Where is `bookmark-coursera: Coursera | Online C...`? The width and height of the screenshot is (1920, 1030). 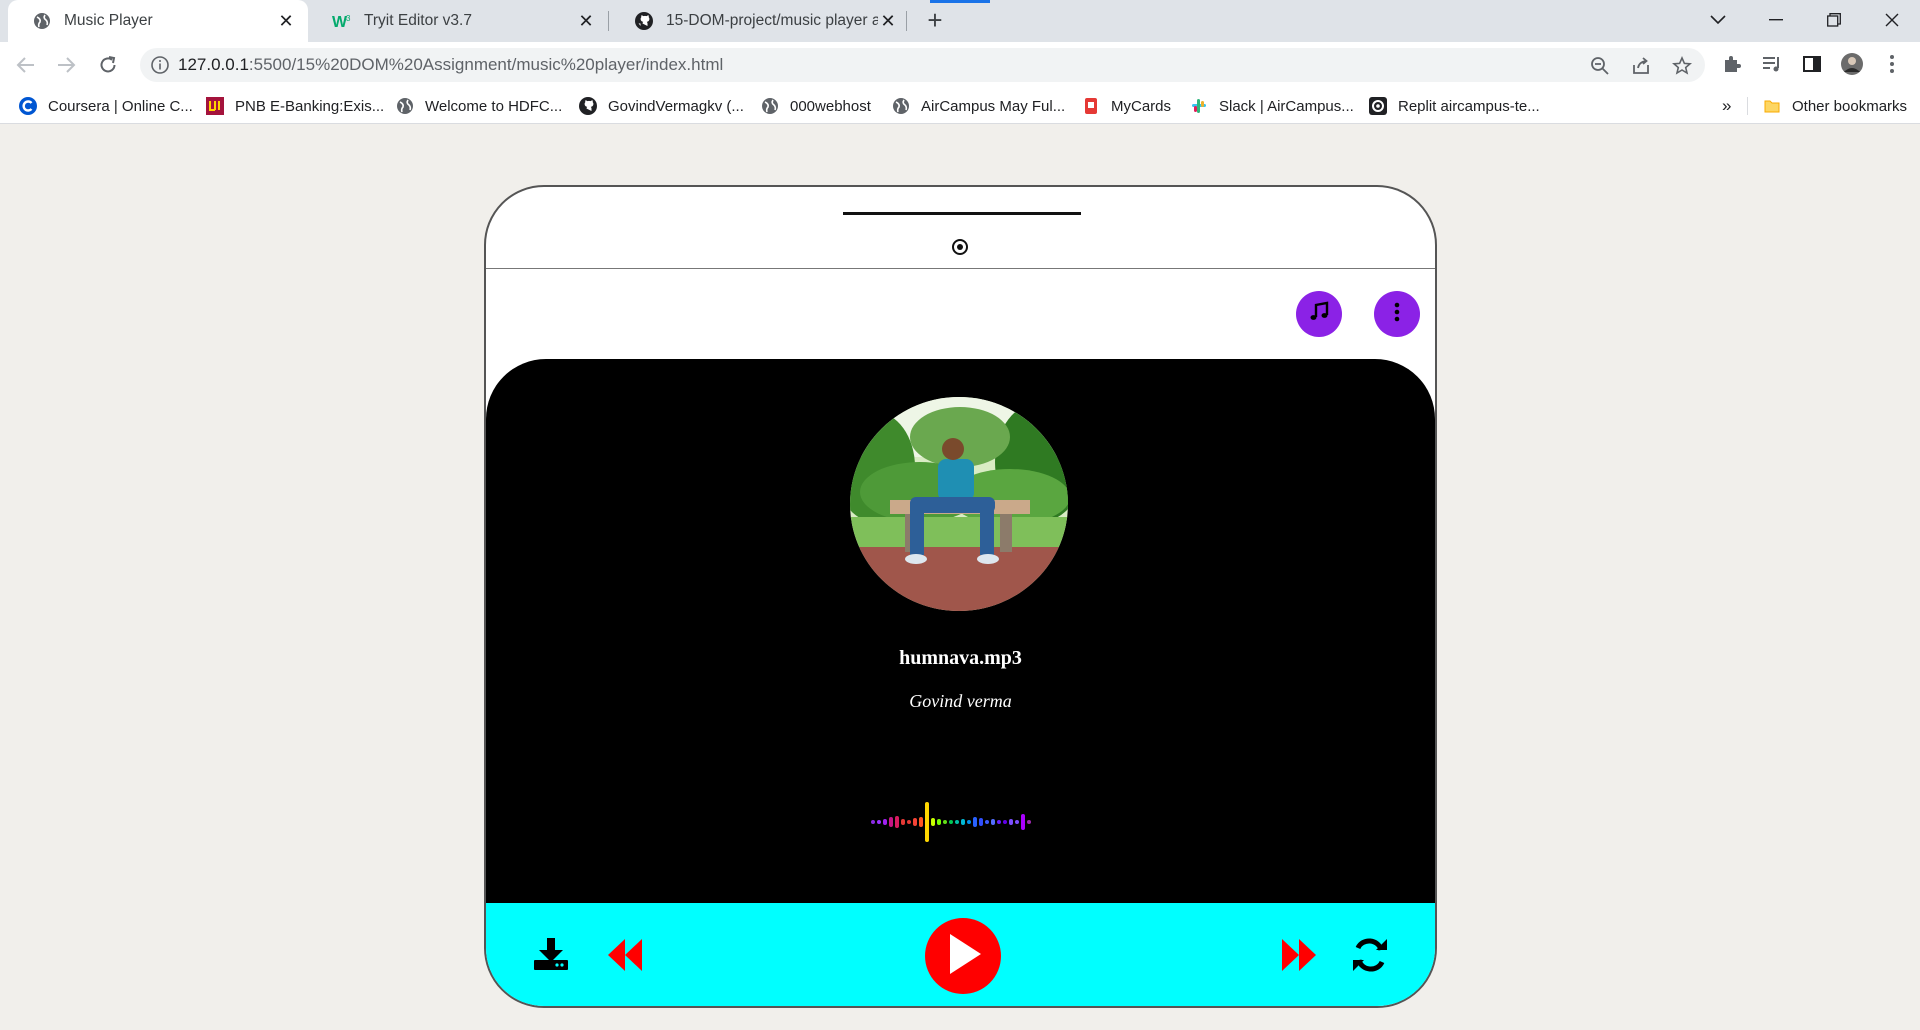 bookmark-coursera: Coursera | Online C... is located at coordinates (105, 106).